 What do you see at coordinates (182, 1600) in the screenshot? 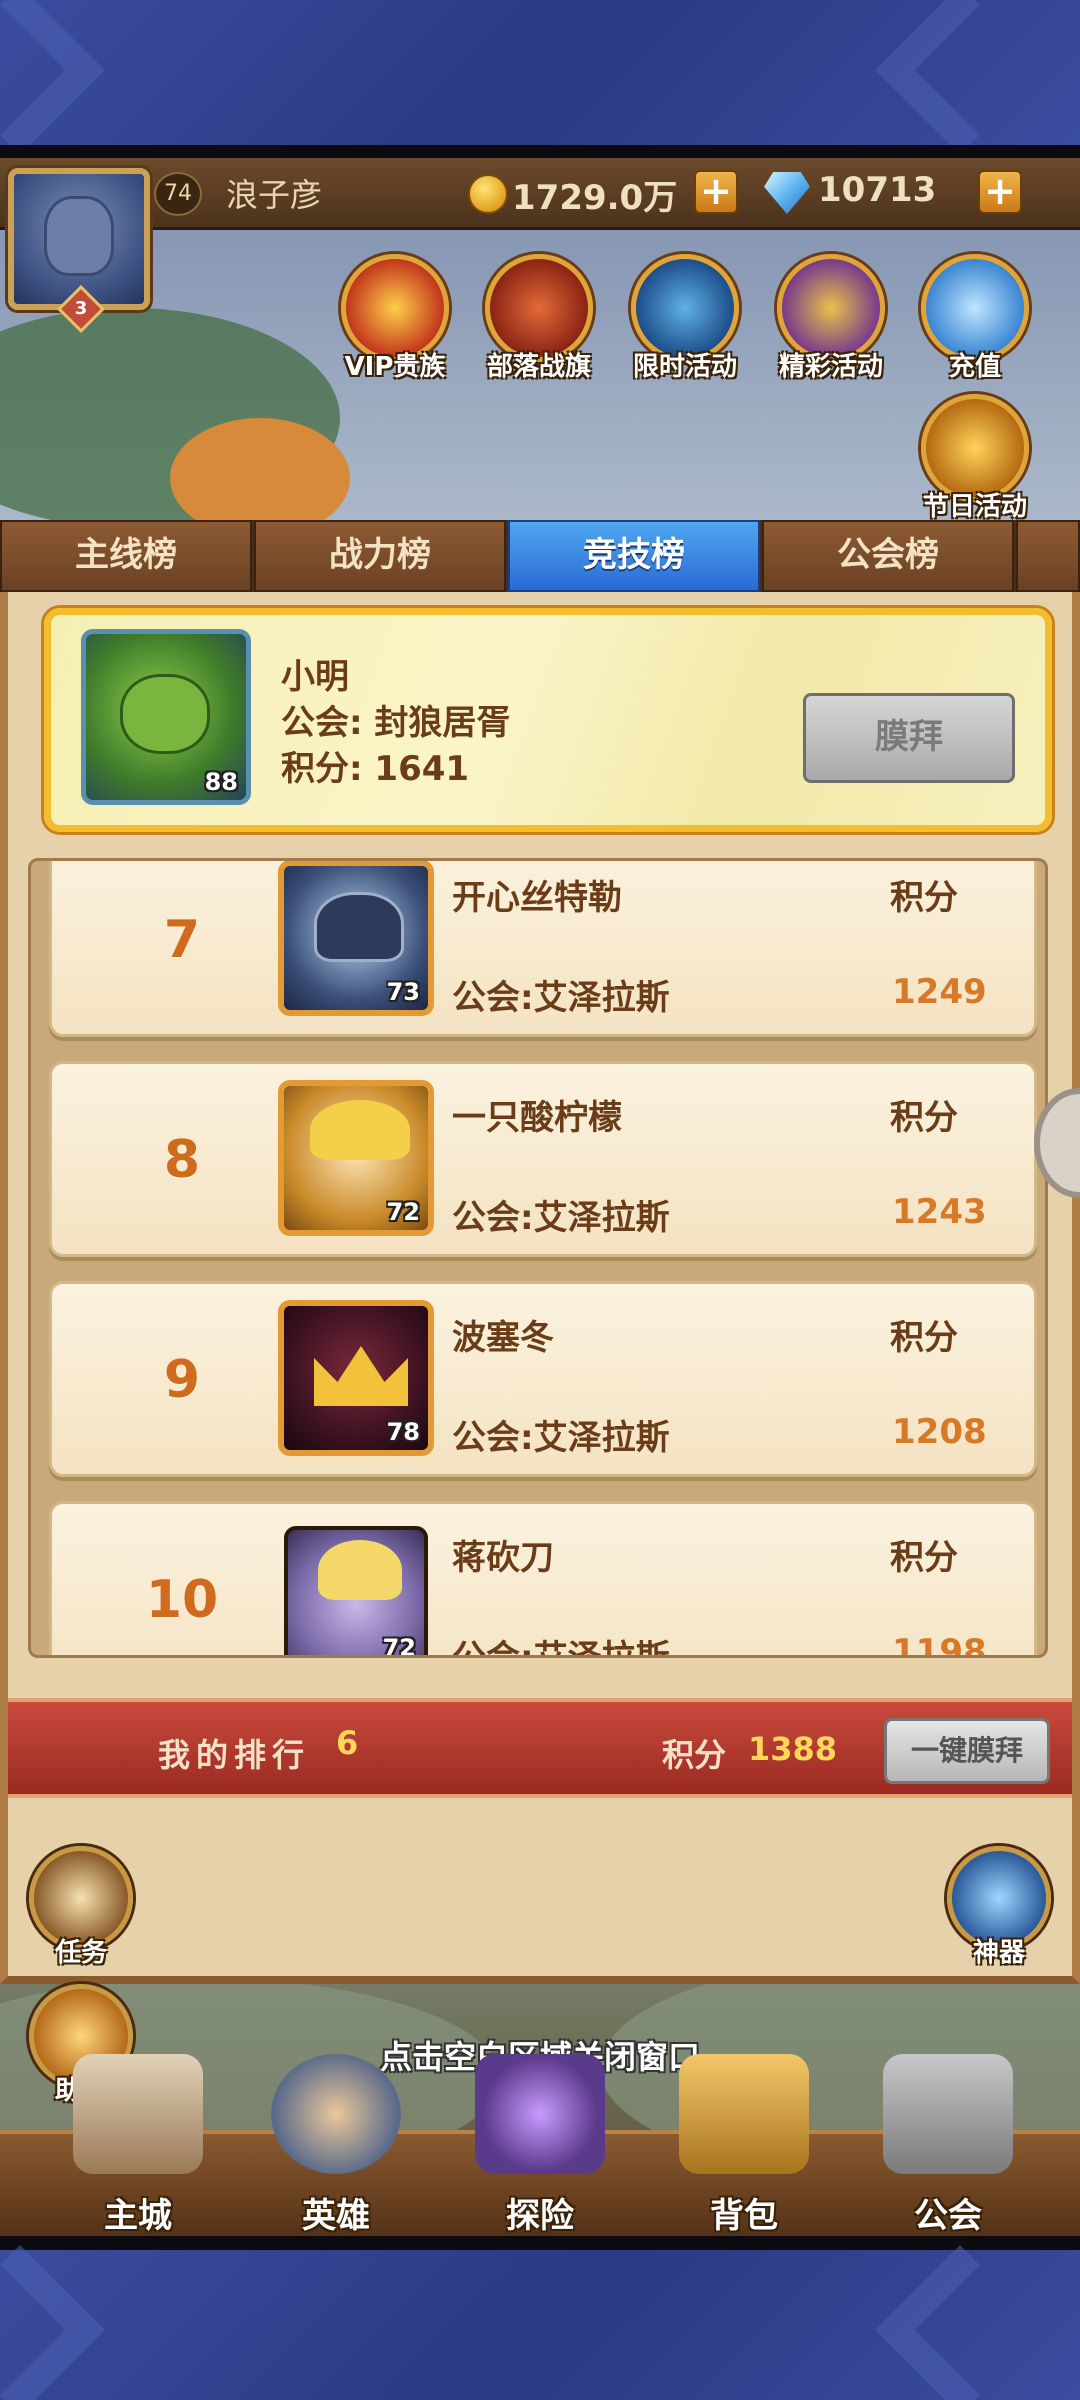
I see `rank-number: 10` at bounding box center [182, 1600].